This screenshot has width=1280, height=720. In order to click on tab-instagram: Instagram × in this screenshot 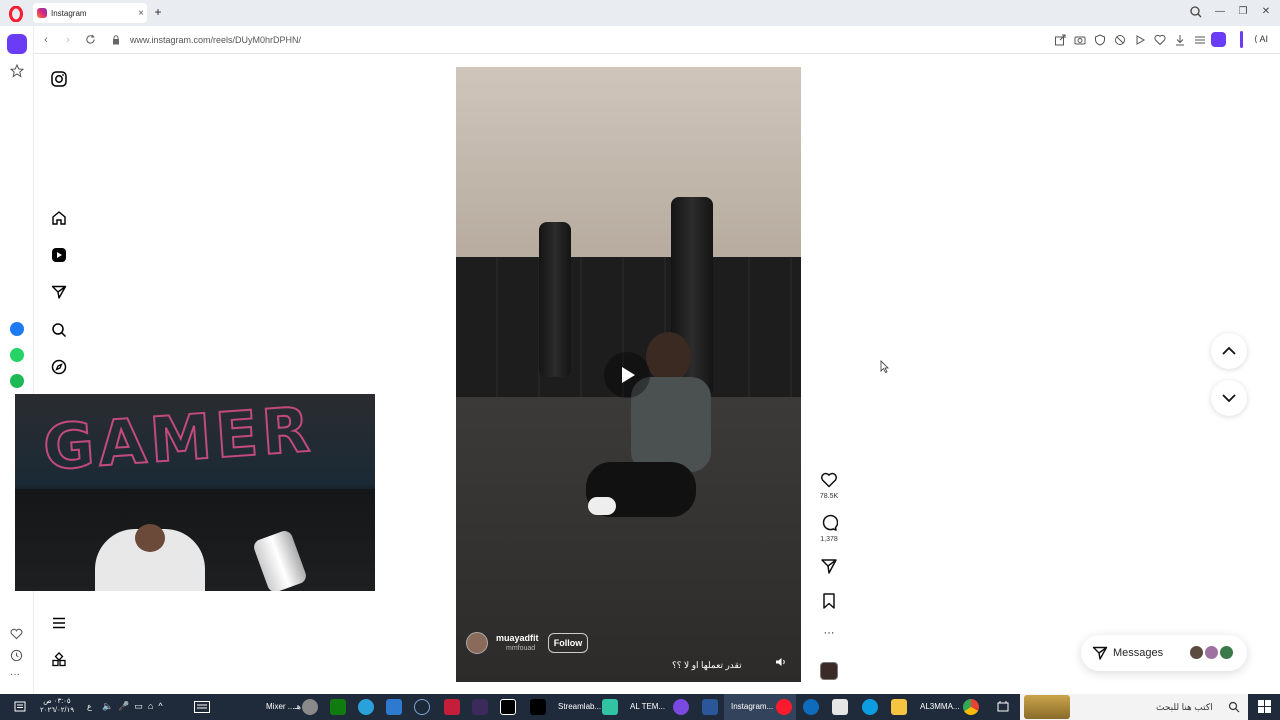, I will do `click(90, 13)`.